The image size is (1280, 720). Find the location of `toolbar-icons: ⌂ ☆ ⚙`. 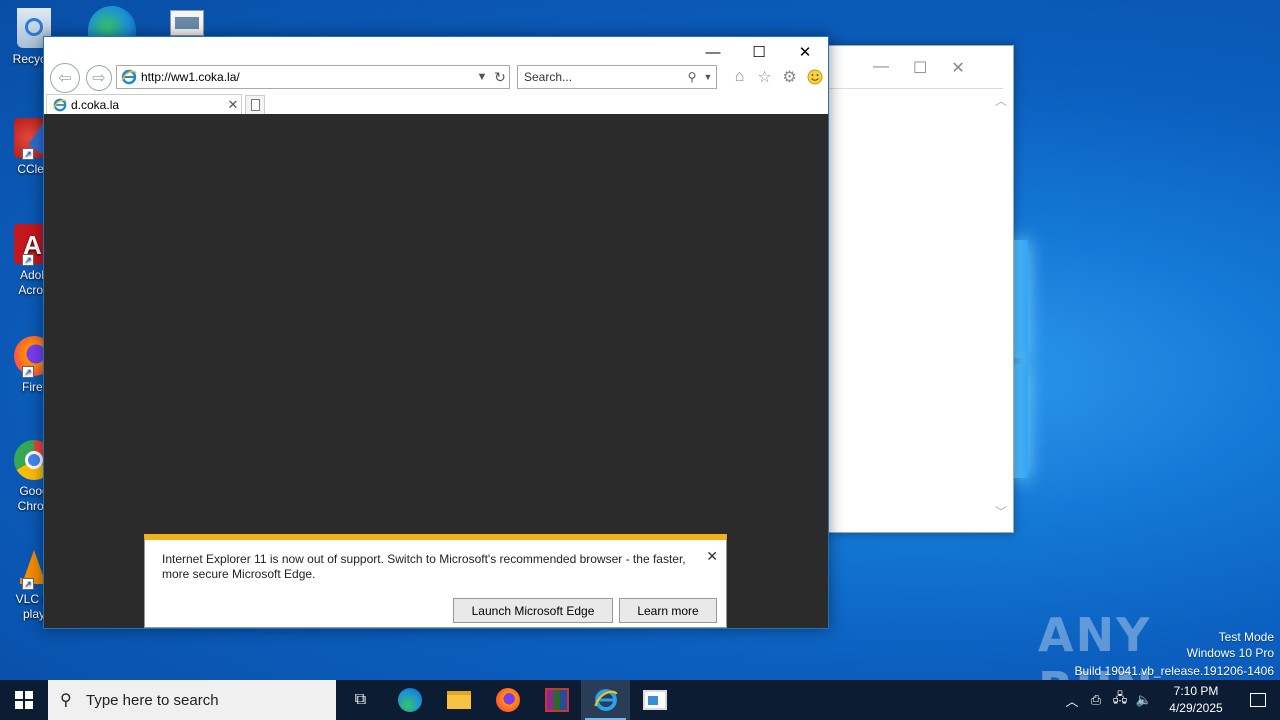

toolbar-icons: ⌂ ☆ ⚙ is located at coordinates (777, 77).